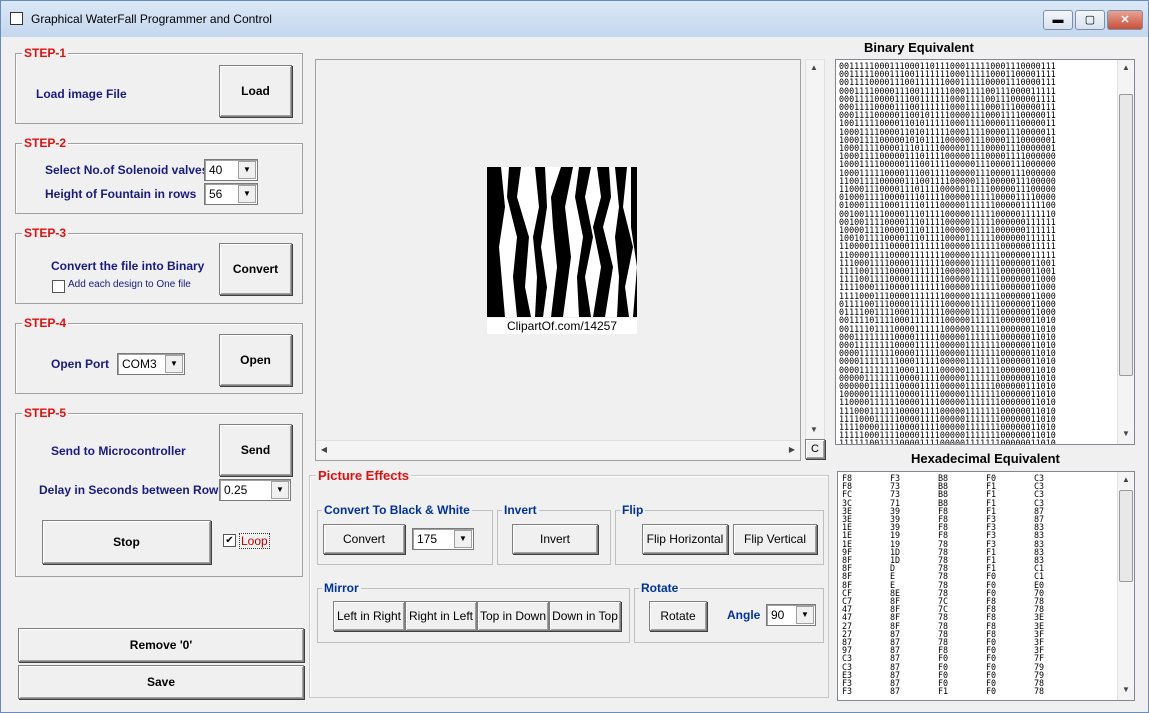 This screenshot has height=713, width=1149. Describe the element at coordinates (775, 539) in the screenshot. I see `flip-vertical-button: Flip Vertical` at that location.